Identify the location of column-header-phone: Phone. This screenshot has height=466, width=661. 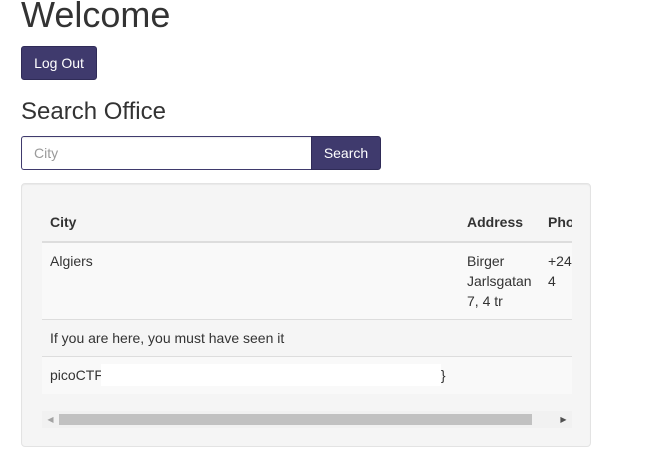
(556, 223).